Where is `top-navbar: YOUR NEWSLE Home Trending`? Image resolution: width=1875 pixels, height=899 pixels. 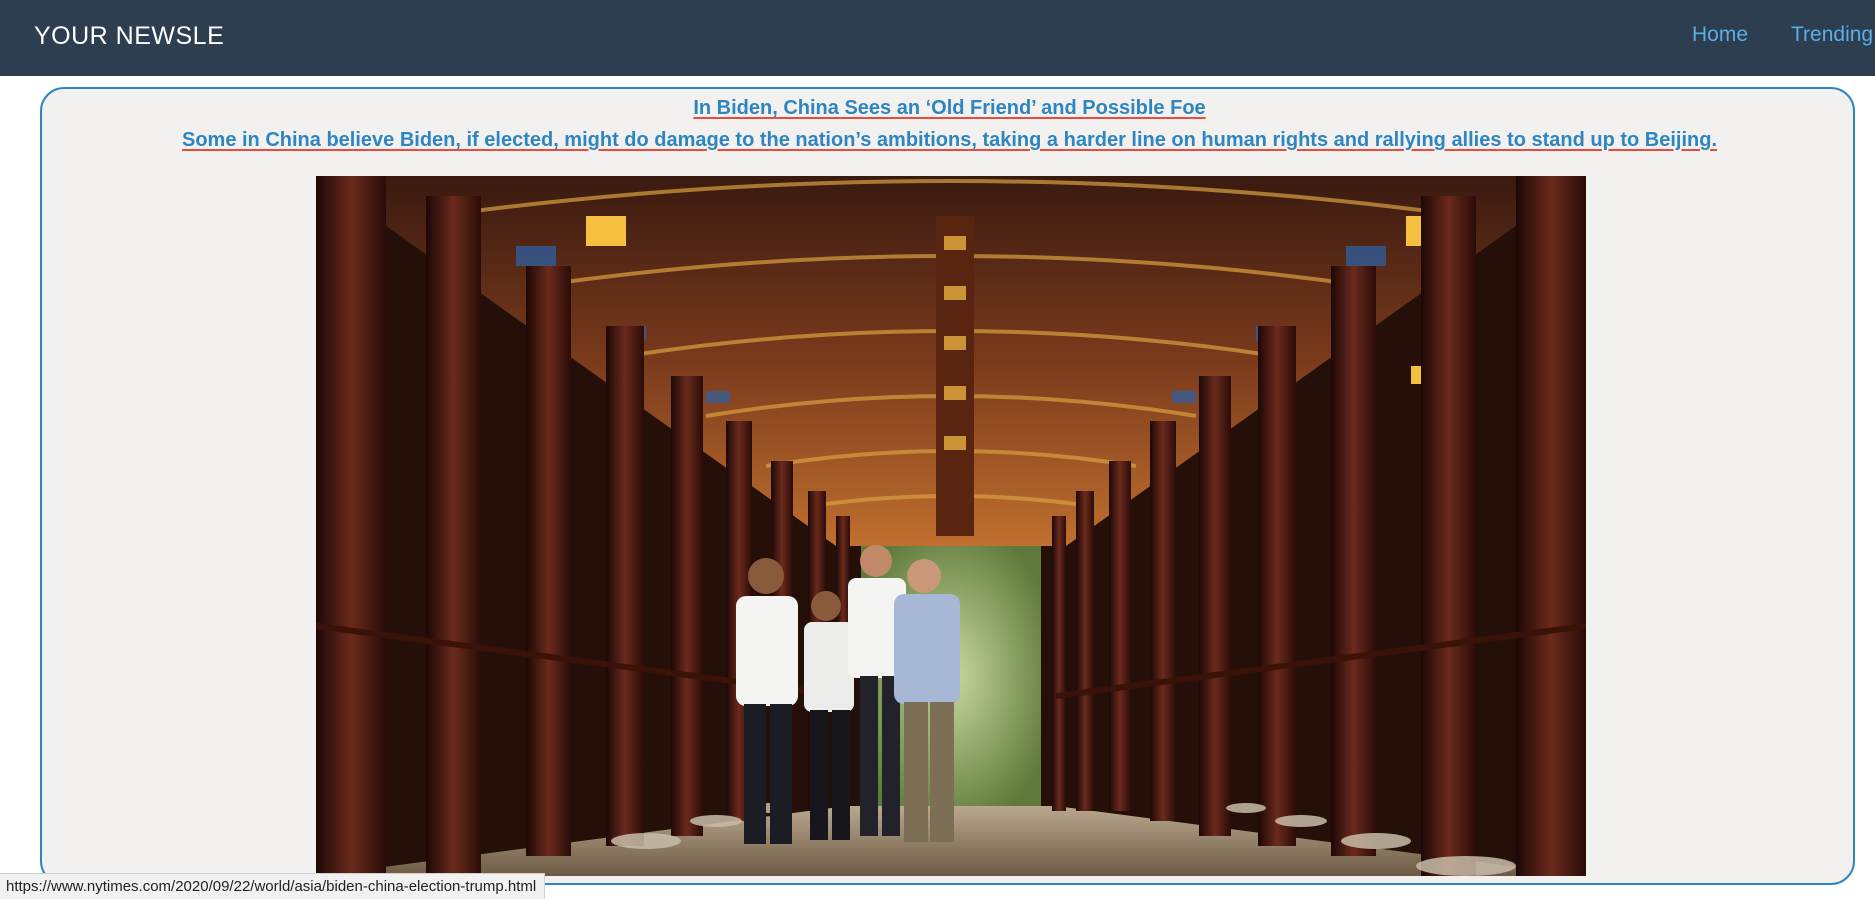 top-navbar: YOUR NEWSLE Home Trending is located at coordinates (937, 38).